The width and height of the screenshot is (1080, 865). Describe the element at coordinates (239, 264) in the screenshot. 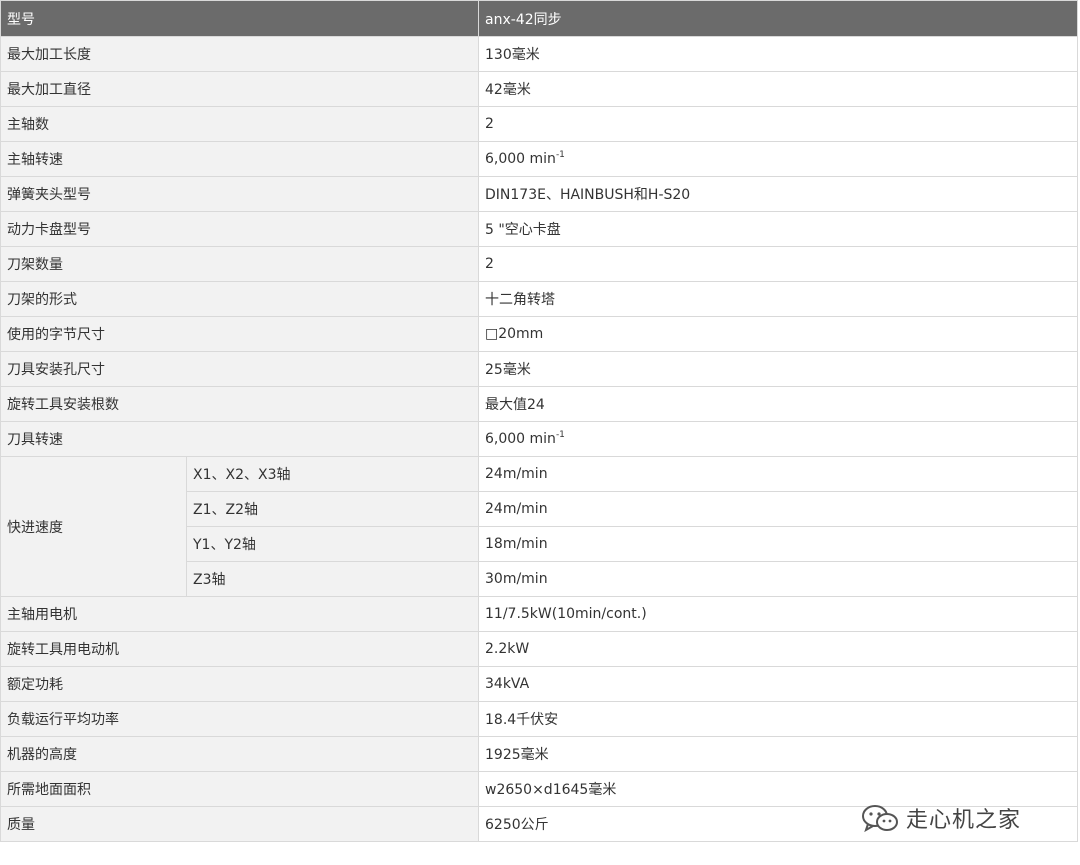

I see `spec-label: 刀架数量` at that location.